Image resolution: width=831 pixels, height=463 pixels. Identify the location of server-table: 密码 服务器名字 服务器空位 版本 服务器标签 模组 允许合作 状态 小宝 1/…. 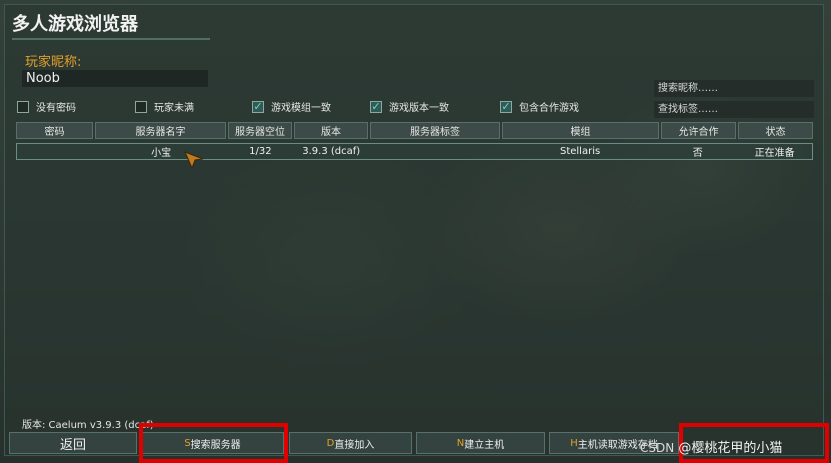
(414, 141).